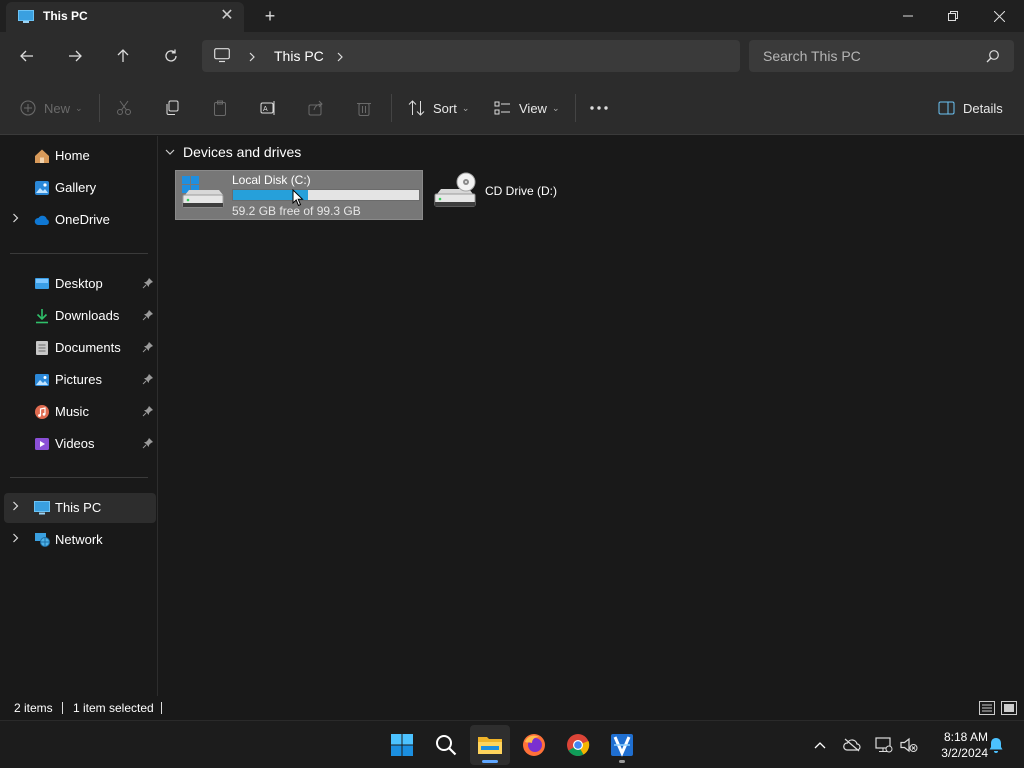 This screenshot has height=768, width=1024. What do you see at coordinates (999, 16) in the screenshot?
I see `close-window-button` at bounding box center [999, 16].